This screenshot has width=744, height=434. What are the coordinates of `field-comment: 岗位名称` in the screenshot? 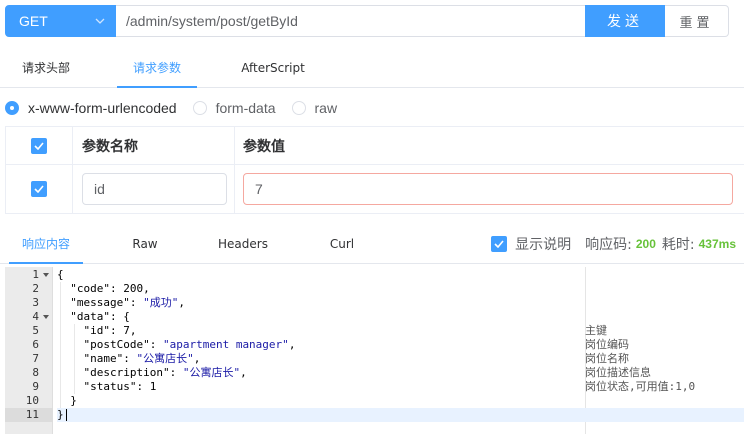 It's located at (607, 358).